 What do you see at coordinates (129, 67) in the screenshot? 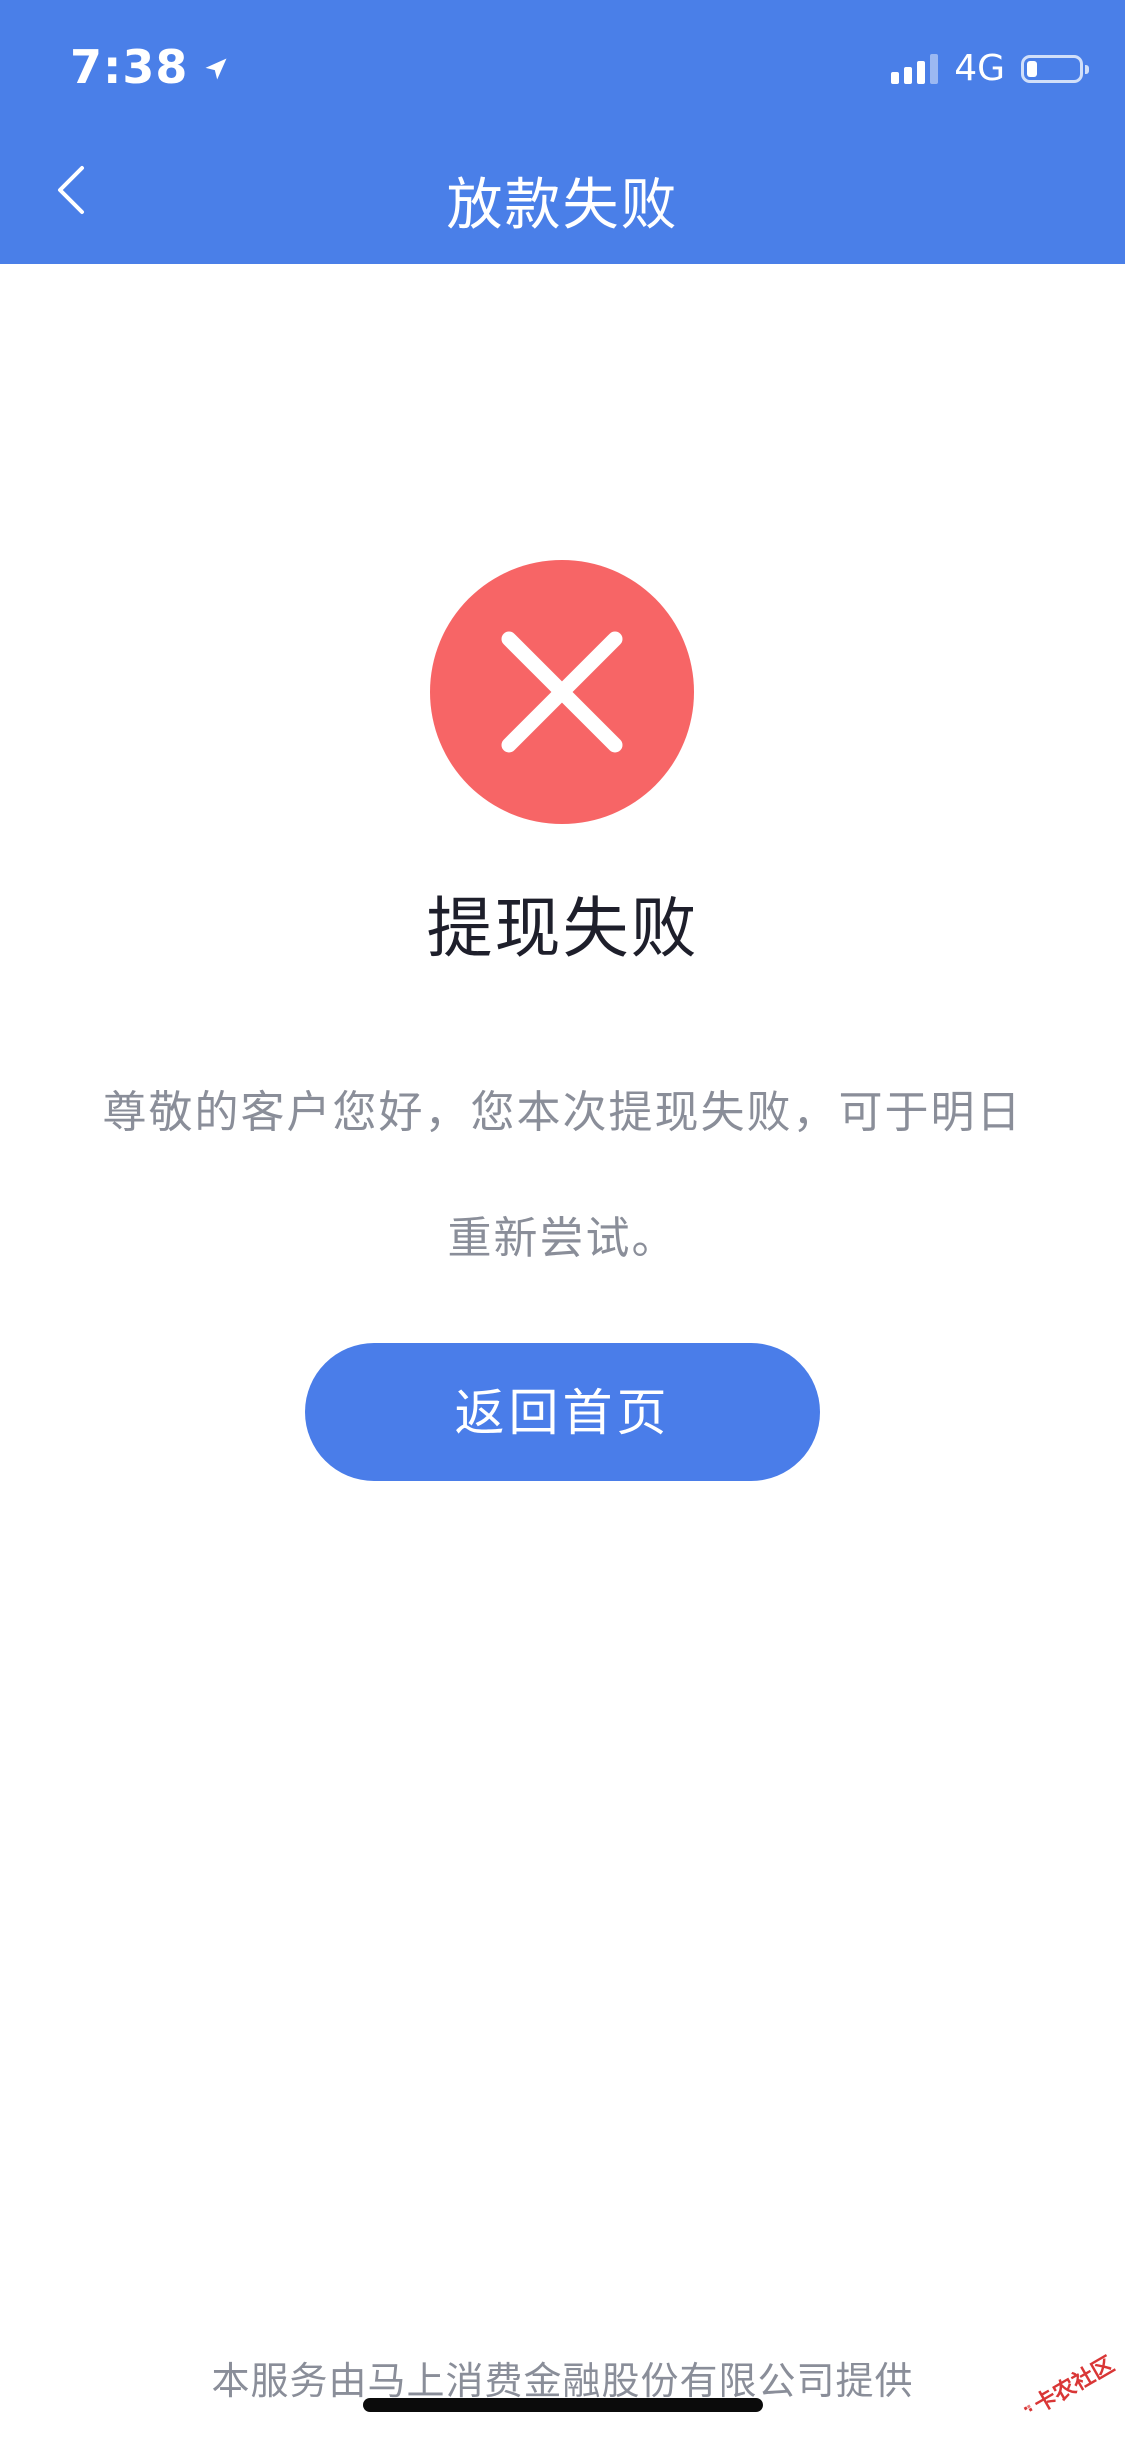
I see `status-time-text: 7:38` at bounding box center [129, 67].